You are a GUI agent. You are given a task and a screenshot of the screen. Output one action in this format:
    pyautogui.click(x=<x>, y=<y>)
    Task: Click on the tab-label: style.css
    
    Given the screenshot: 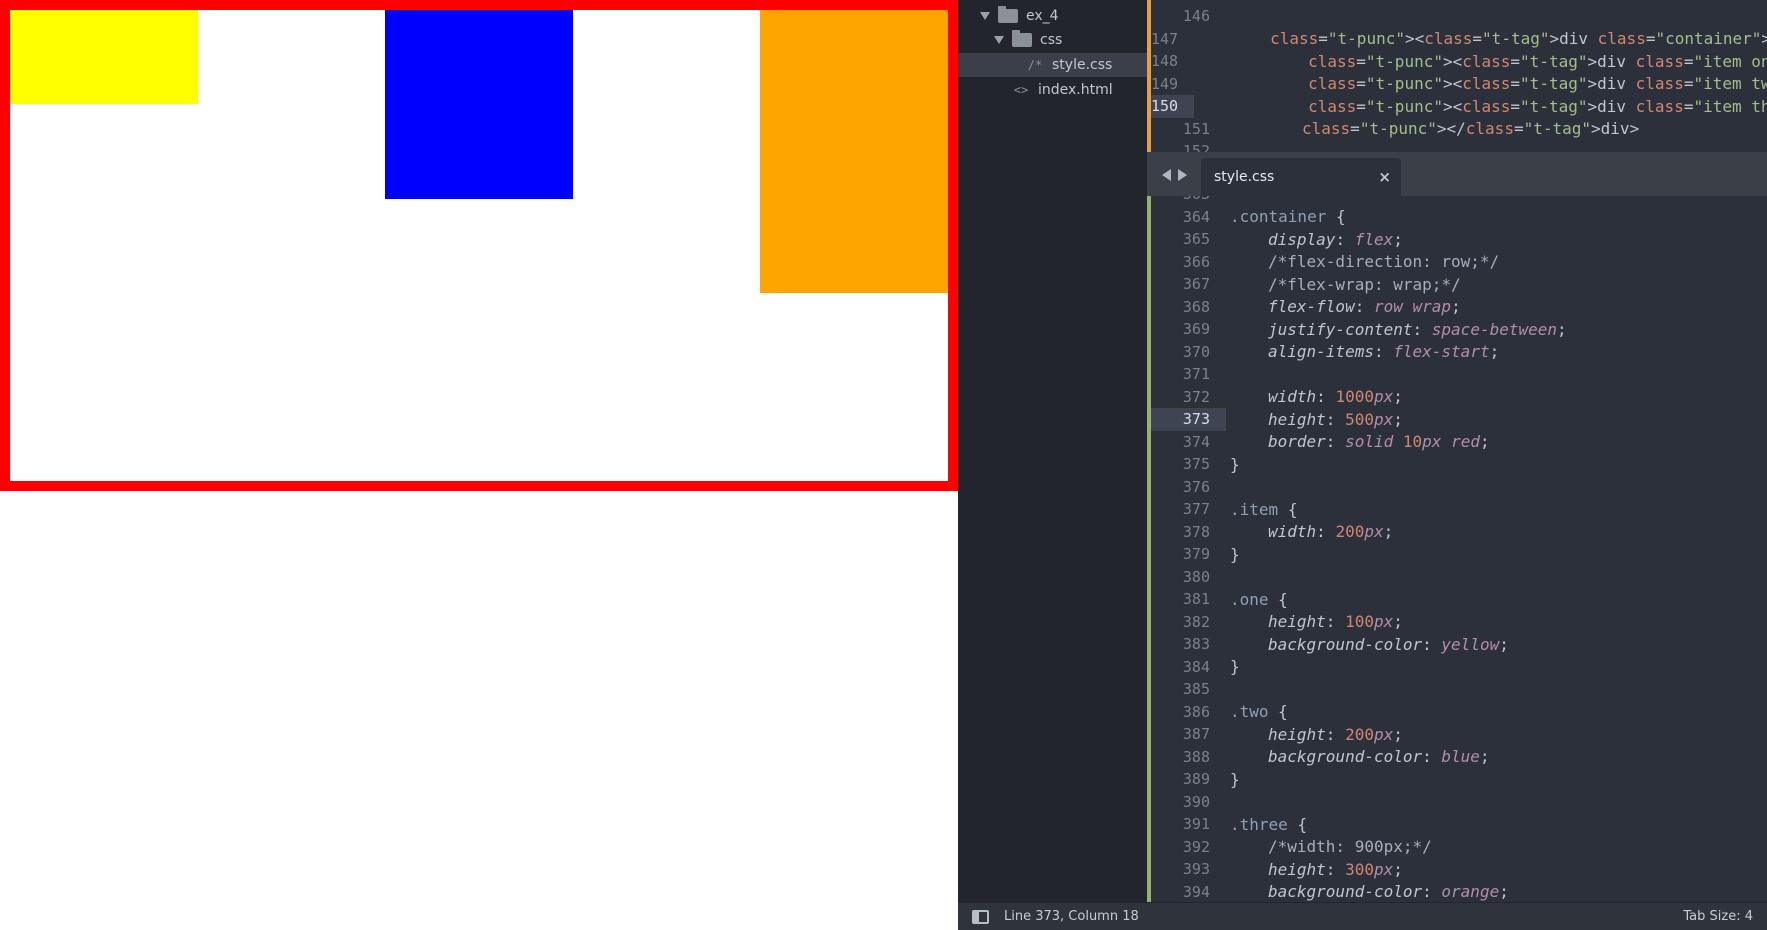 What is the action you would take?
    pyautogui.click(x=1244, y=177)
    